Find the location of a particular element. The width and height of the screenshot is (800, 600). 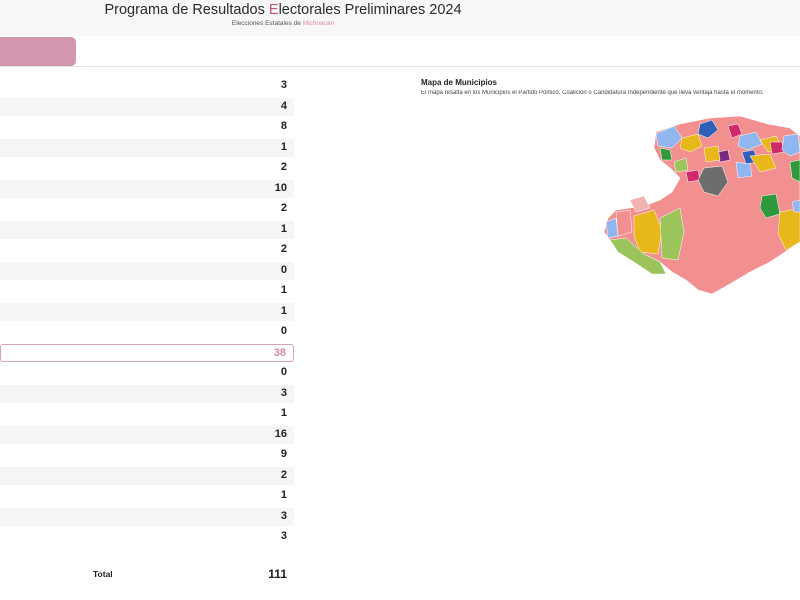

table-row: 4 is located at coordinates (147, 106).